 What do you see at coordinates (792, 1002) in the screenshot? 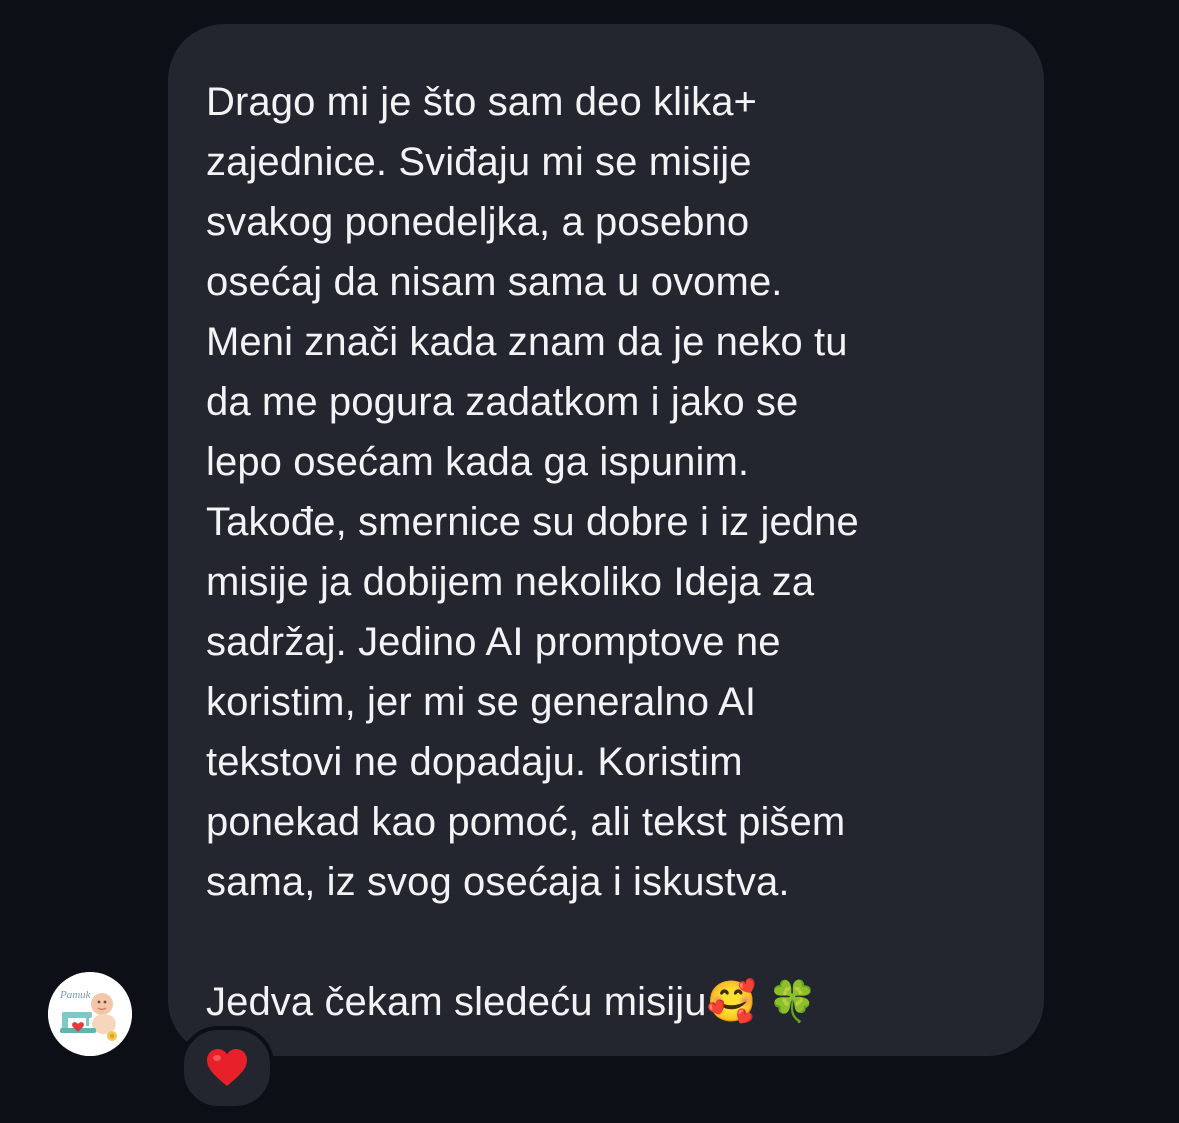
I see `four-leaf-clover-emoji: 🍀` at bounding box center [792, 1002].